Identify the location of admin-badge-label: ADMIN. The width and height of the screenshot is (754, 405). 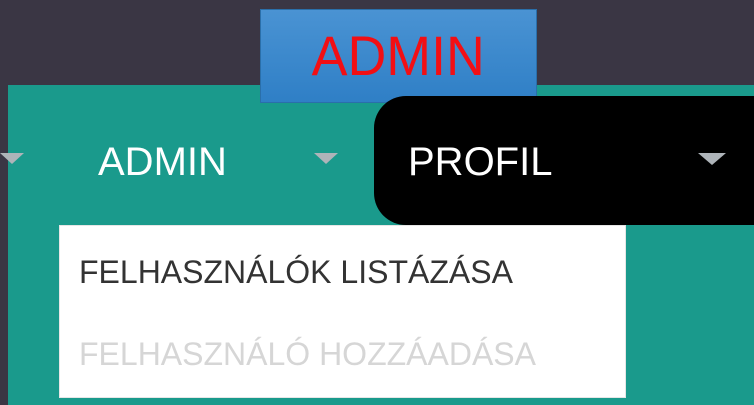
(398, 55).